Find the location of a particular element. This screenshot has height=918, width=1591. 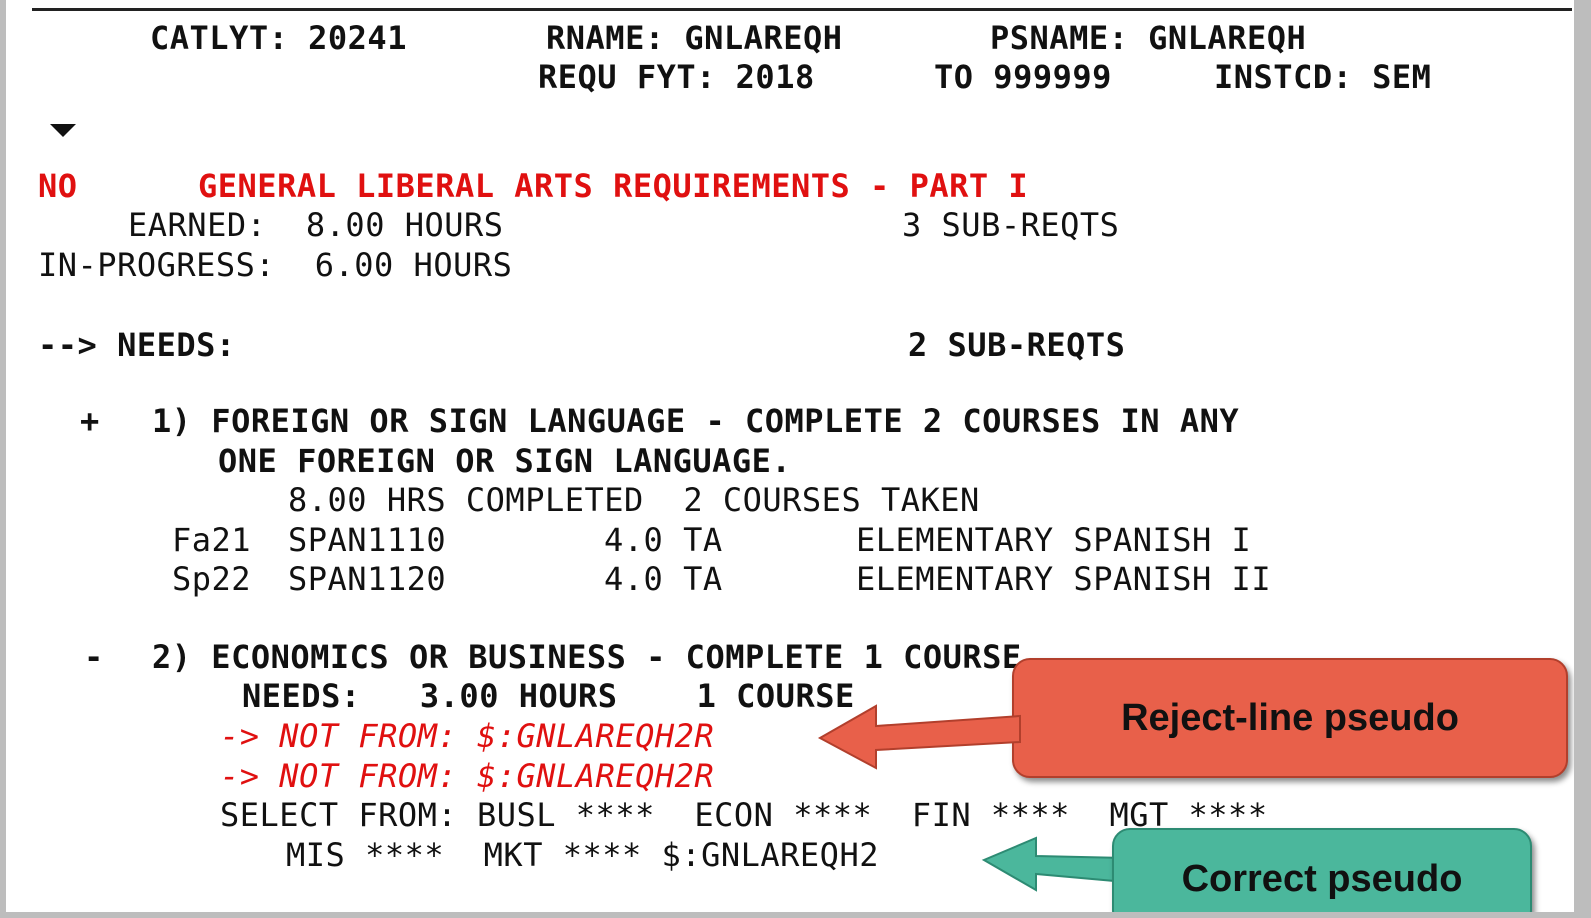

correct-pseudo-callout: Correct pseudo is located at coordinates (1322, 870).